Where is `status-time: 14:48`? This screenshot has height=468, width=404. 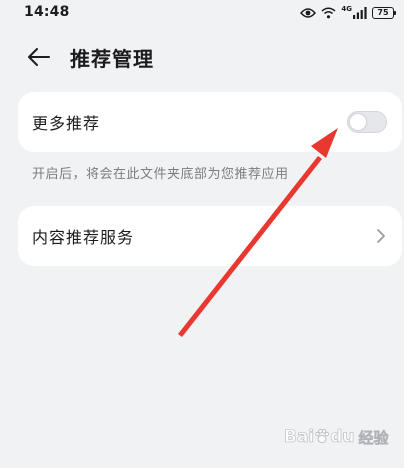
status-time: 14:48 is located at coordinates (47, 12).